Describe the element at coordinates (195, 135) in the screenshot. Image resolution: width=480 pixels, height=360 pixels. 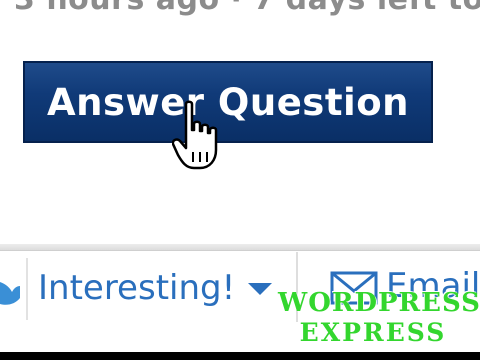
I see `hand-pointer-icon` at that location.